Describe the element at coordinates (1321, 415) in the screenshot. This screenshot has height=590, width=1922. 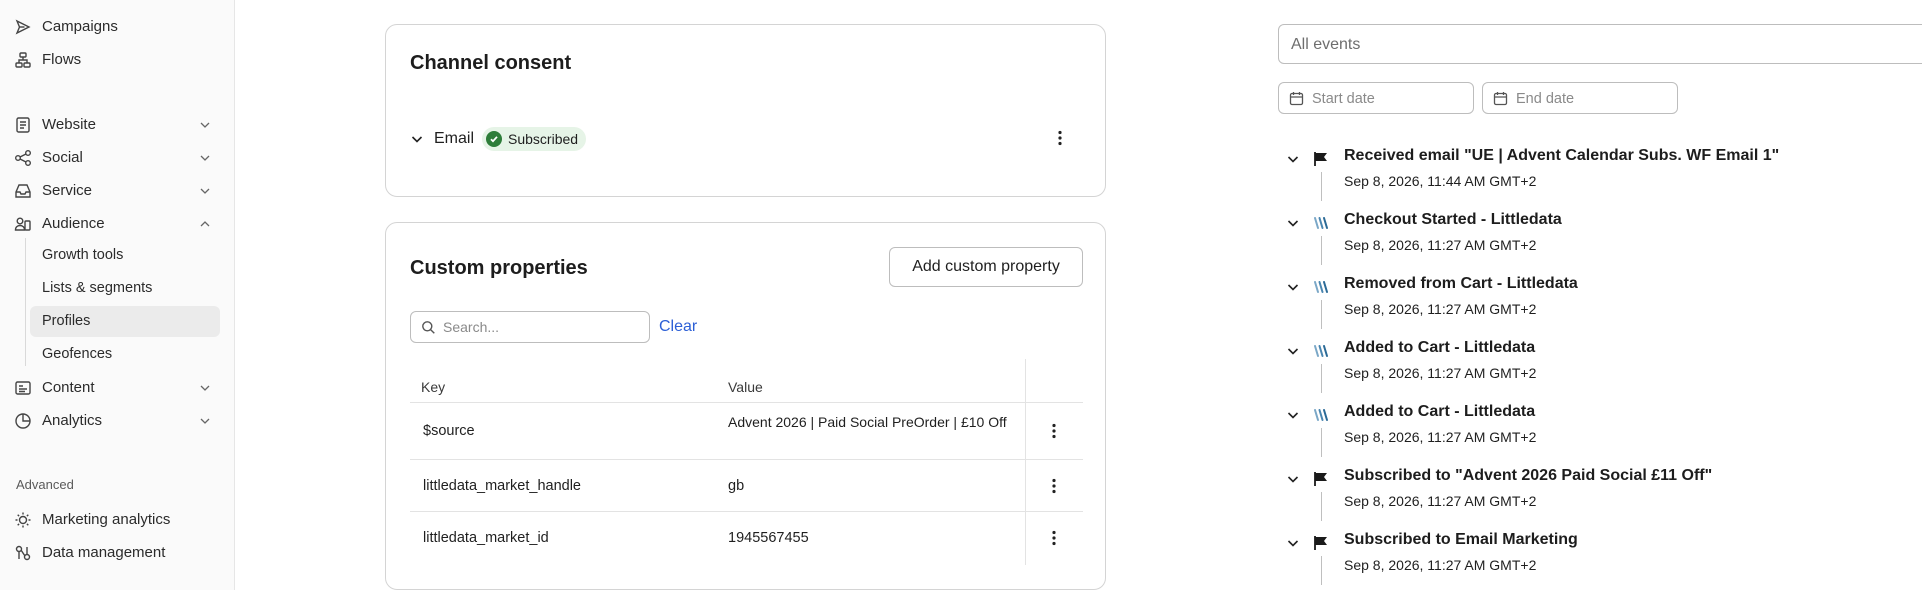
I see `littledata-icon` at that location.